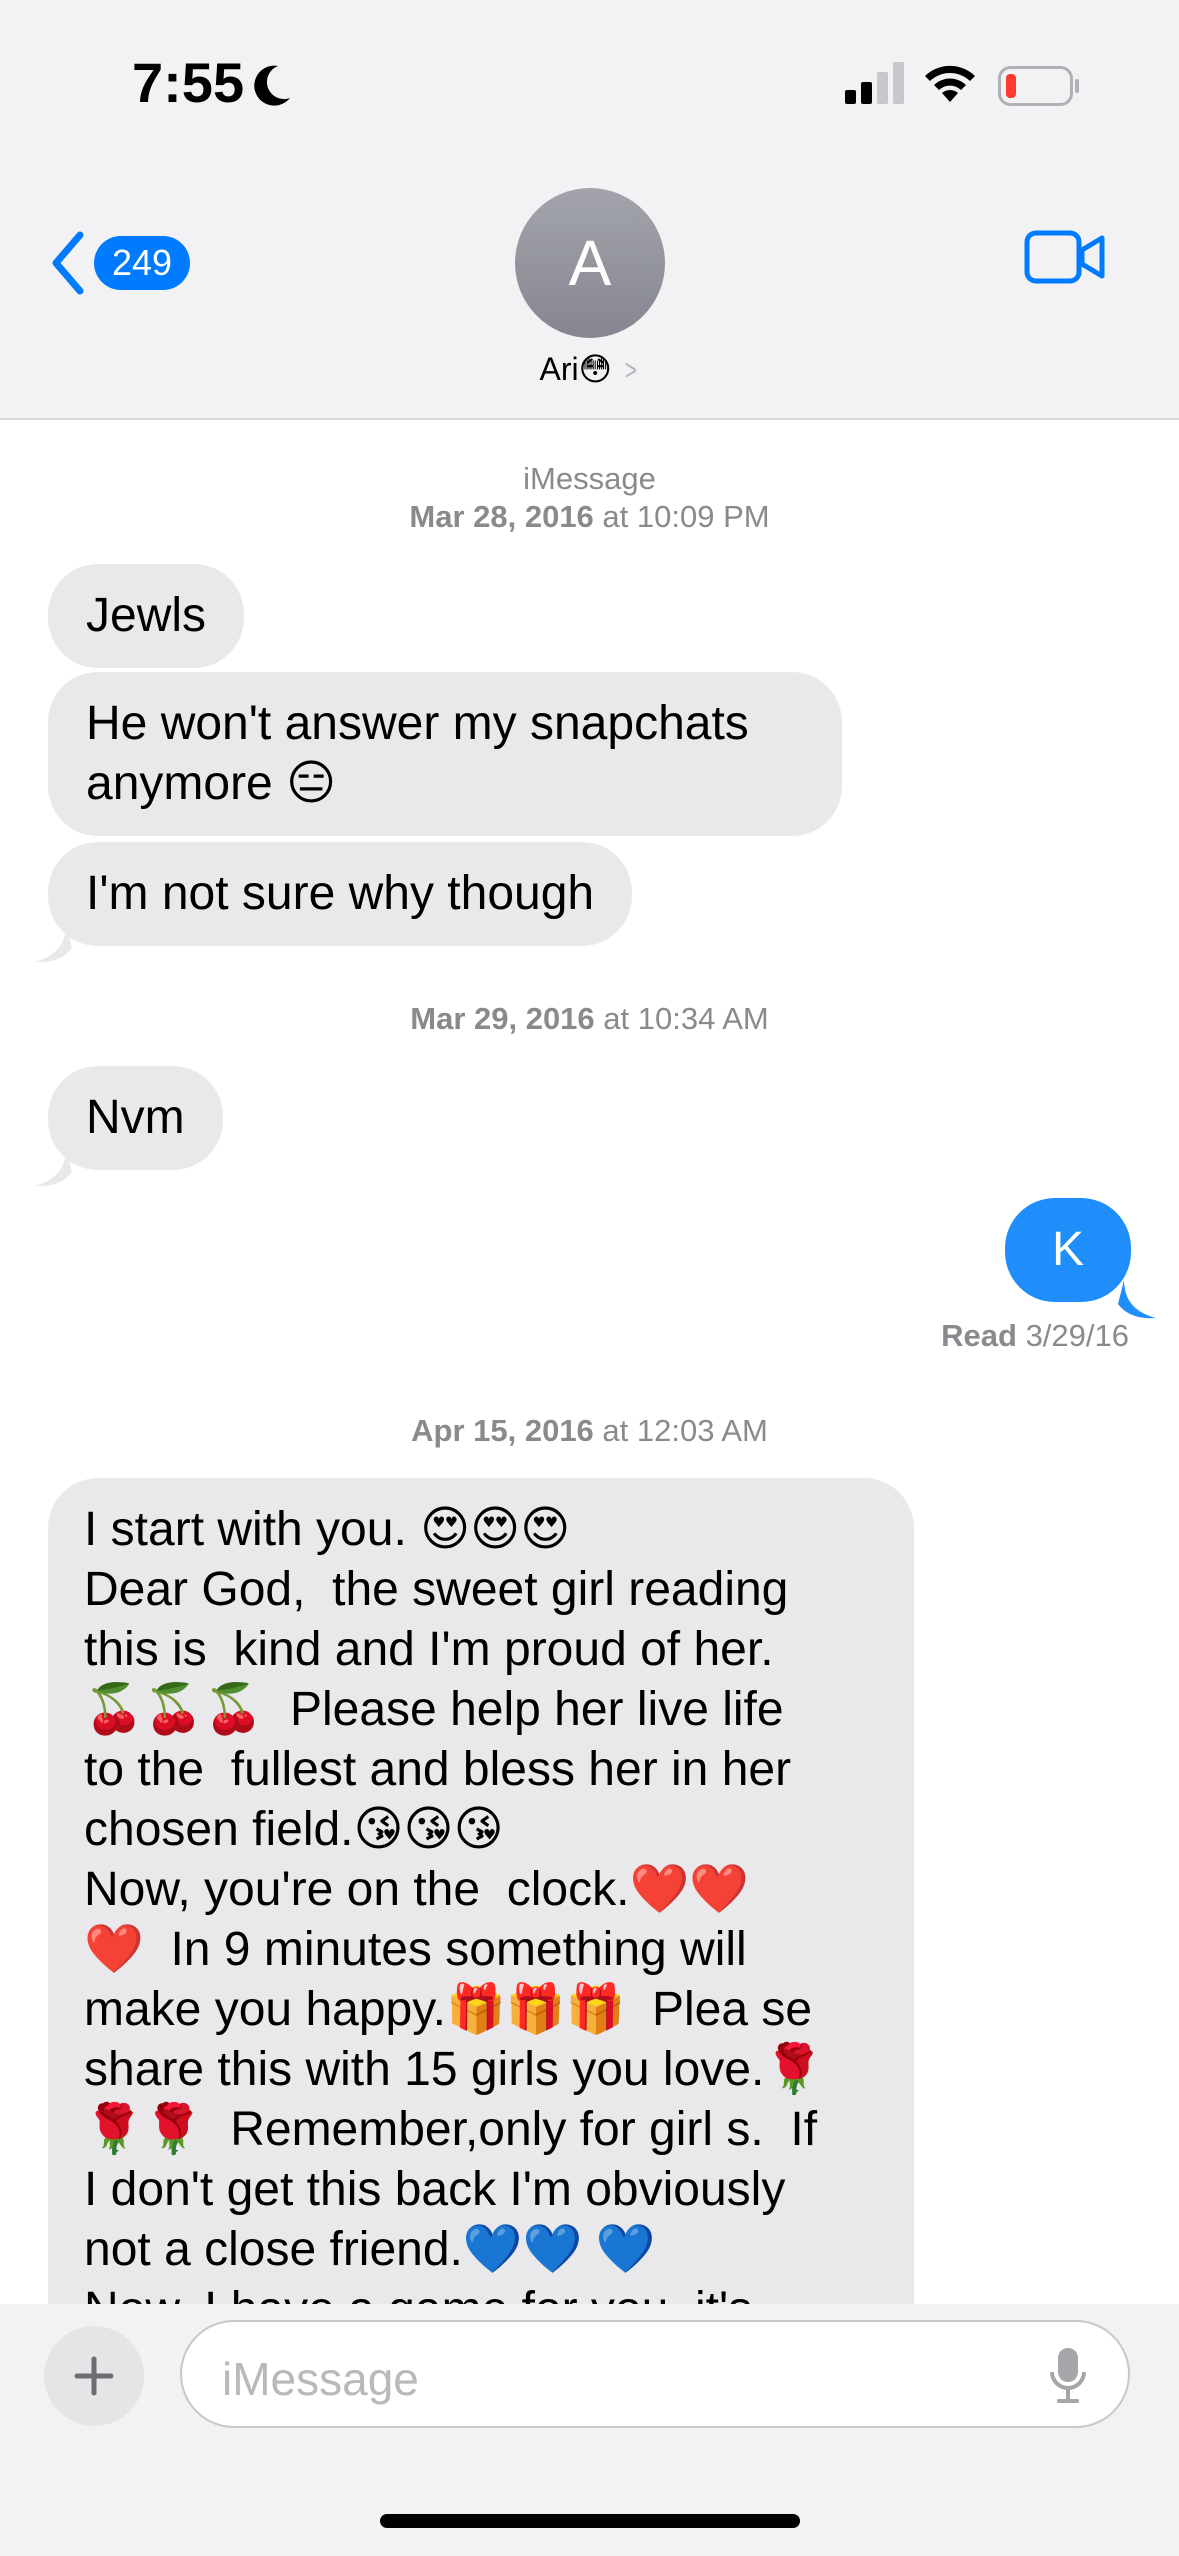 This screenshot has height=2556, width=1179. Describe the element at coordinates (340, 894) in the screenshot. I see `incoming-message: I'm not sure why though` at that location.